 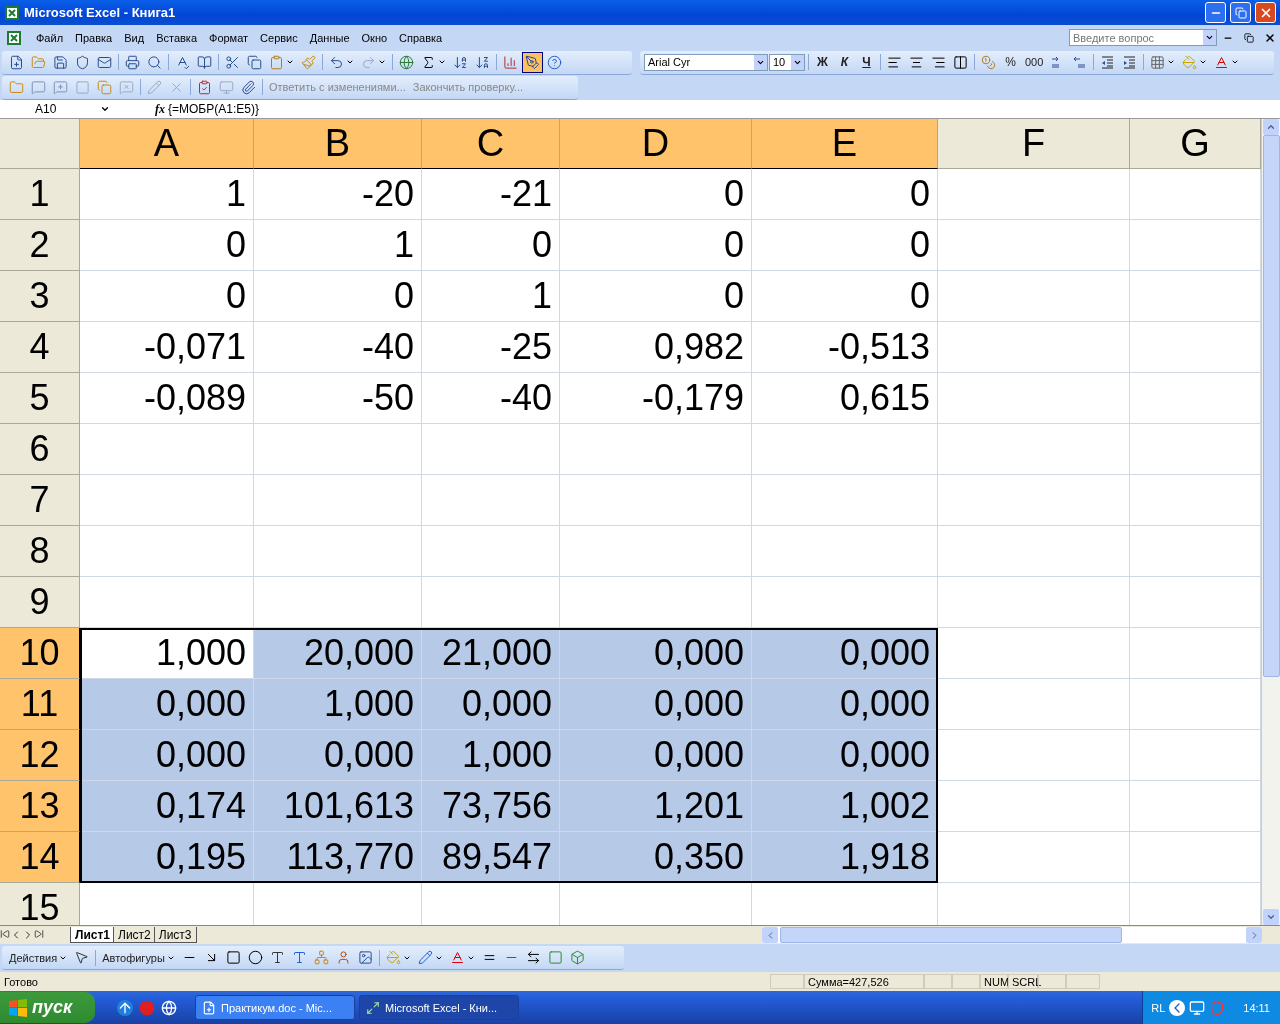 What do you see at coordinates (1034, 144) in the screenshot?
I see `column-header: F` at bounding box center [1034, 144].